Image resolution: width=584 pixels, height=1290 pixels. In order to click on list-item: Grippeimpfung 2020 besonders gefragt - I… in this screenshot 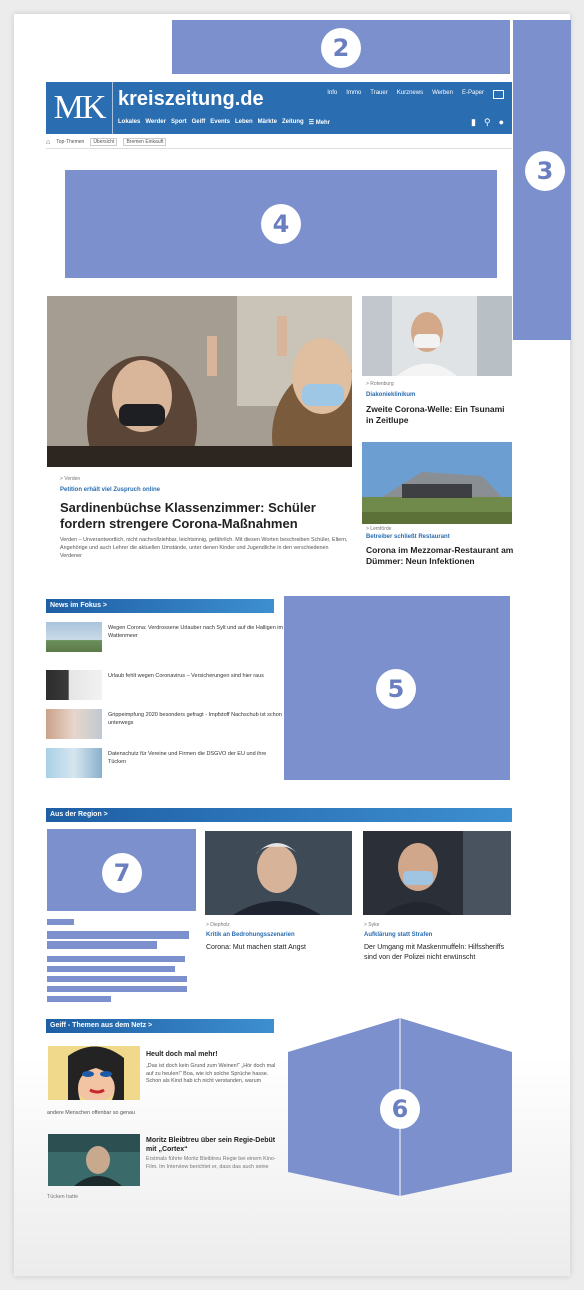, I will do `click(165, 724)`.